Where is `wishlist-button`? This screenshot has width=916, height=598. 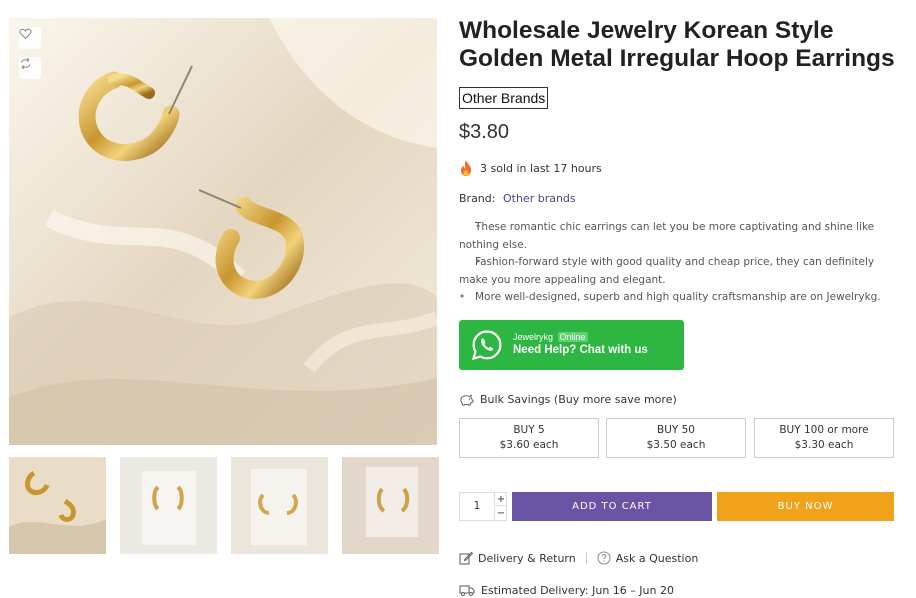 wishlist-button is located at coordinates (30, 38).